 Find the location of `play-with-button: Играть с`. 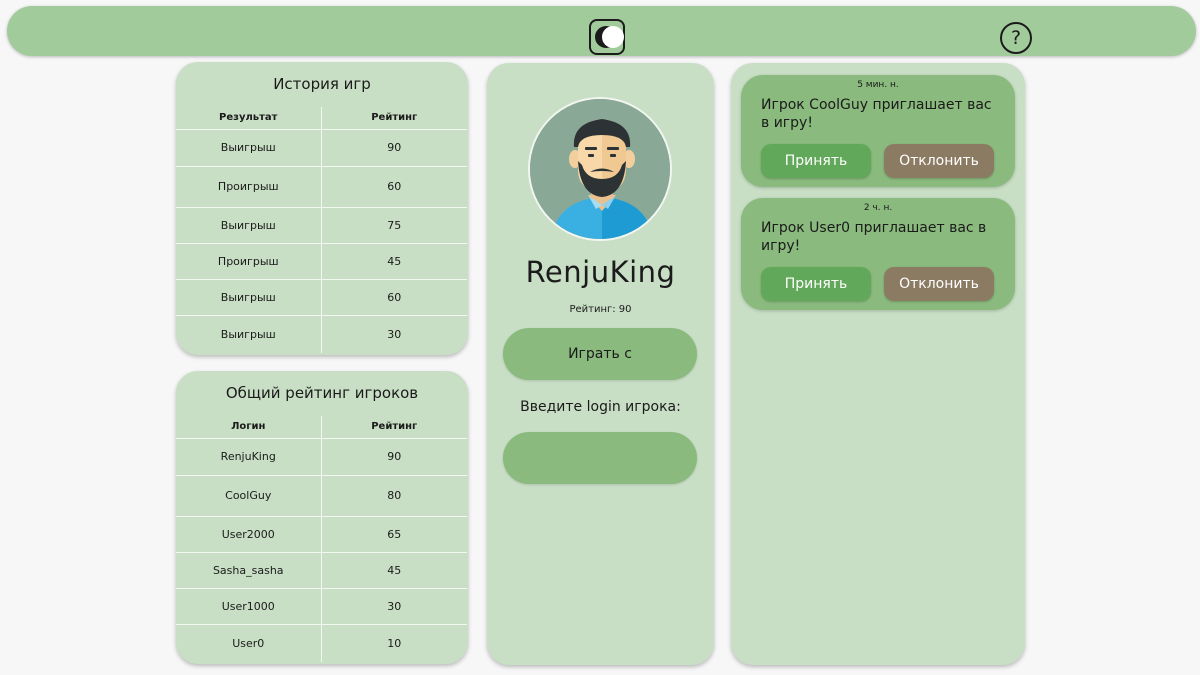

play-with-button: Играть с is located at coordinates (600, 354).